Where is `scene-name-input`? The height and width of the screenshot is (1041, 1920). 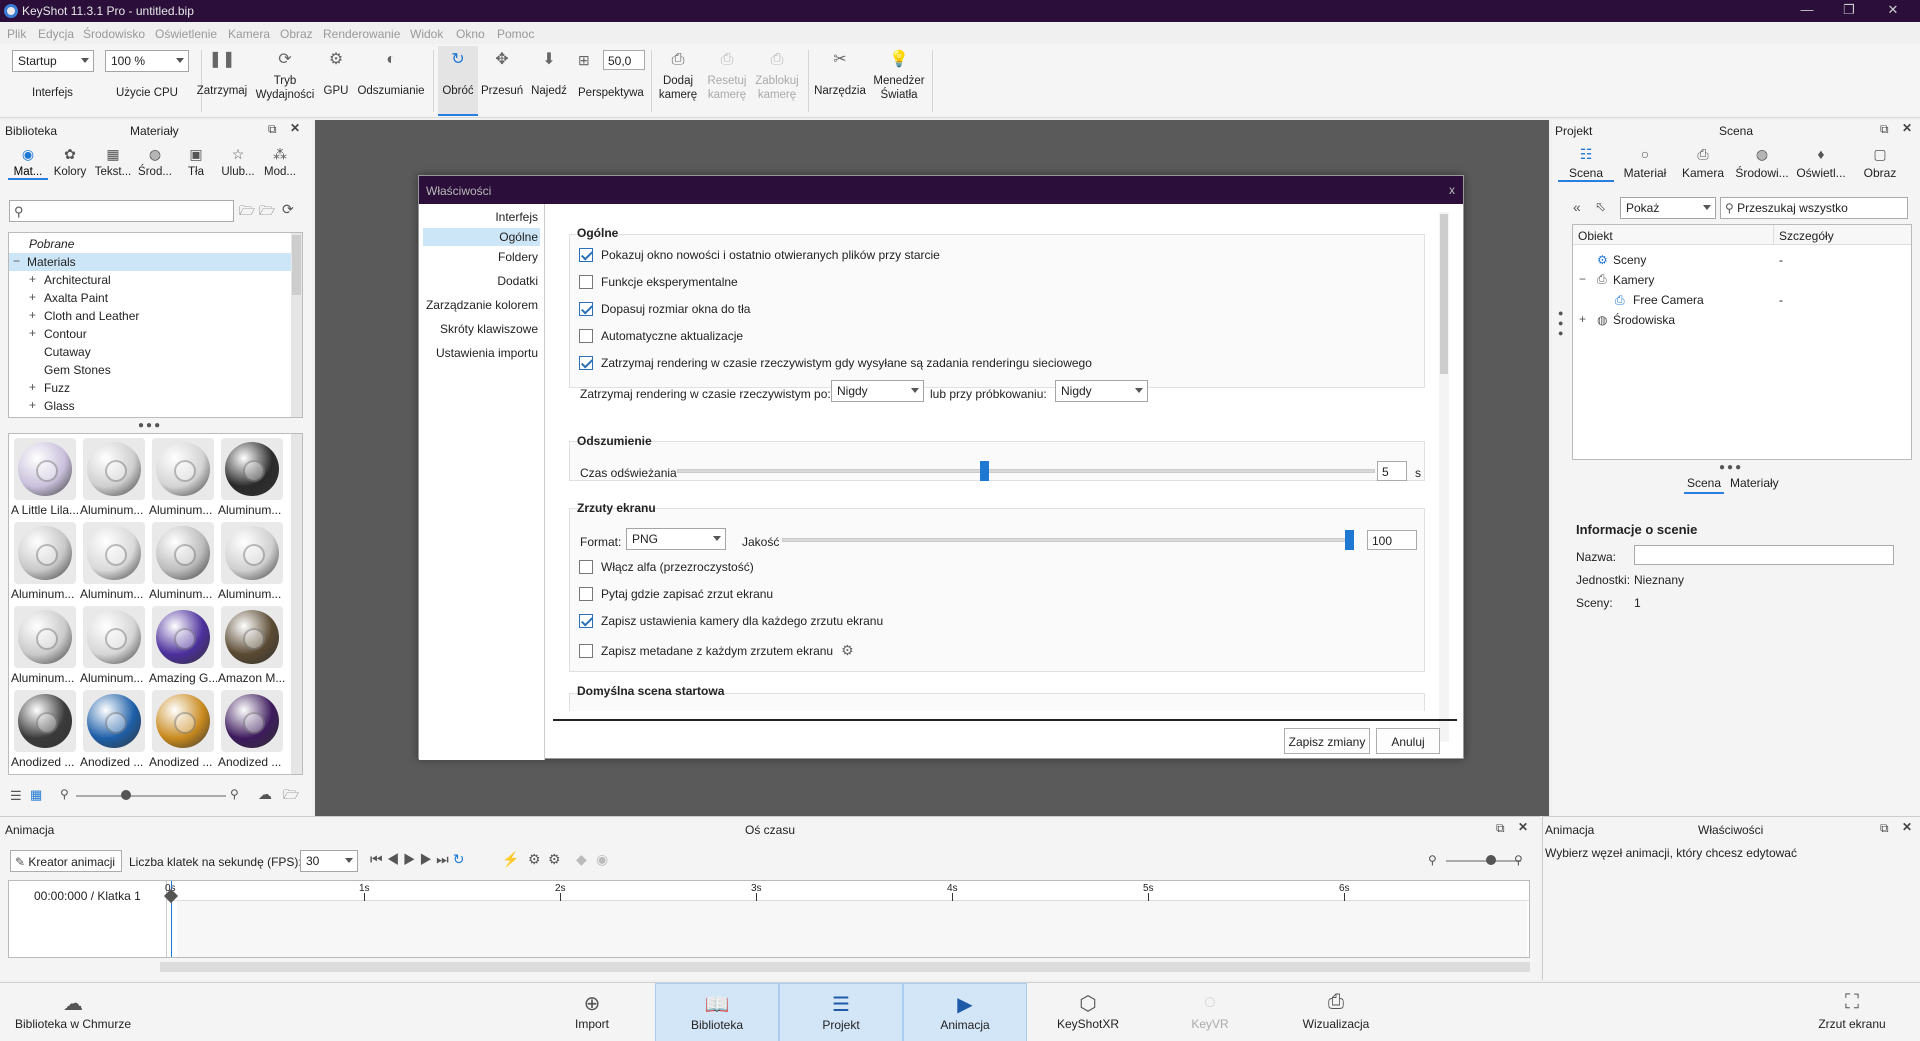 scene-name-input is located at coordinates (1764, 555).